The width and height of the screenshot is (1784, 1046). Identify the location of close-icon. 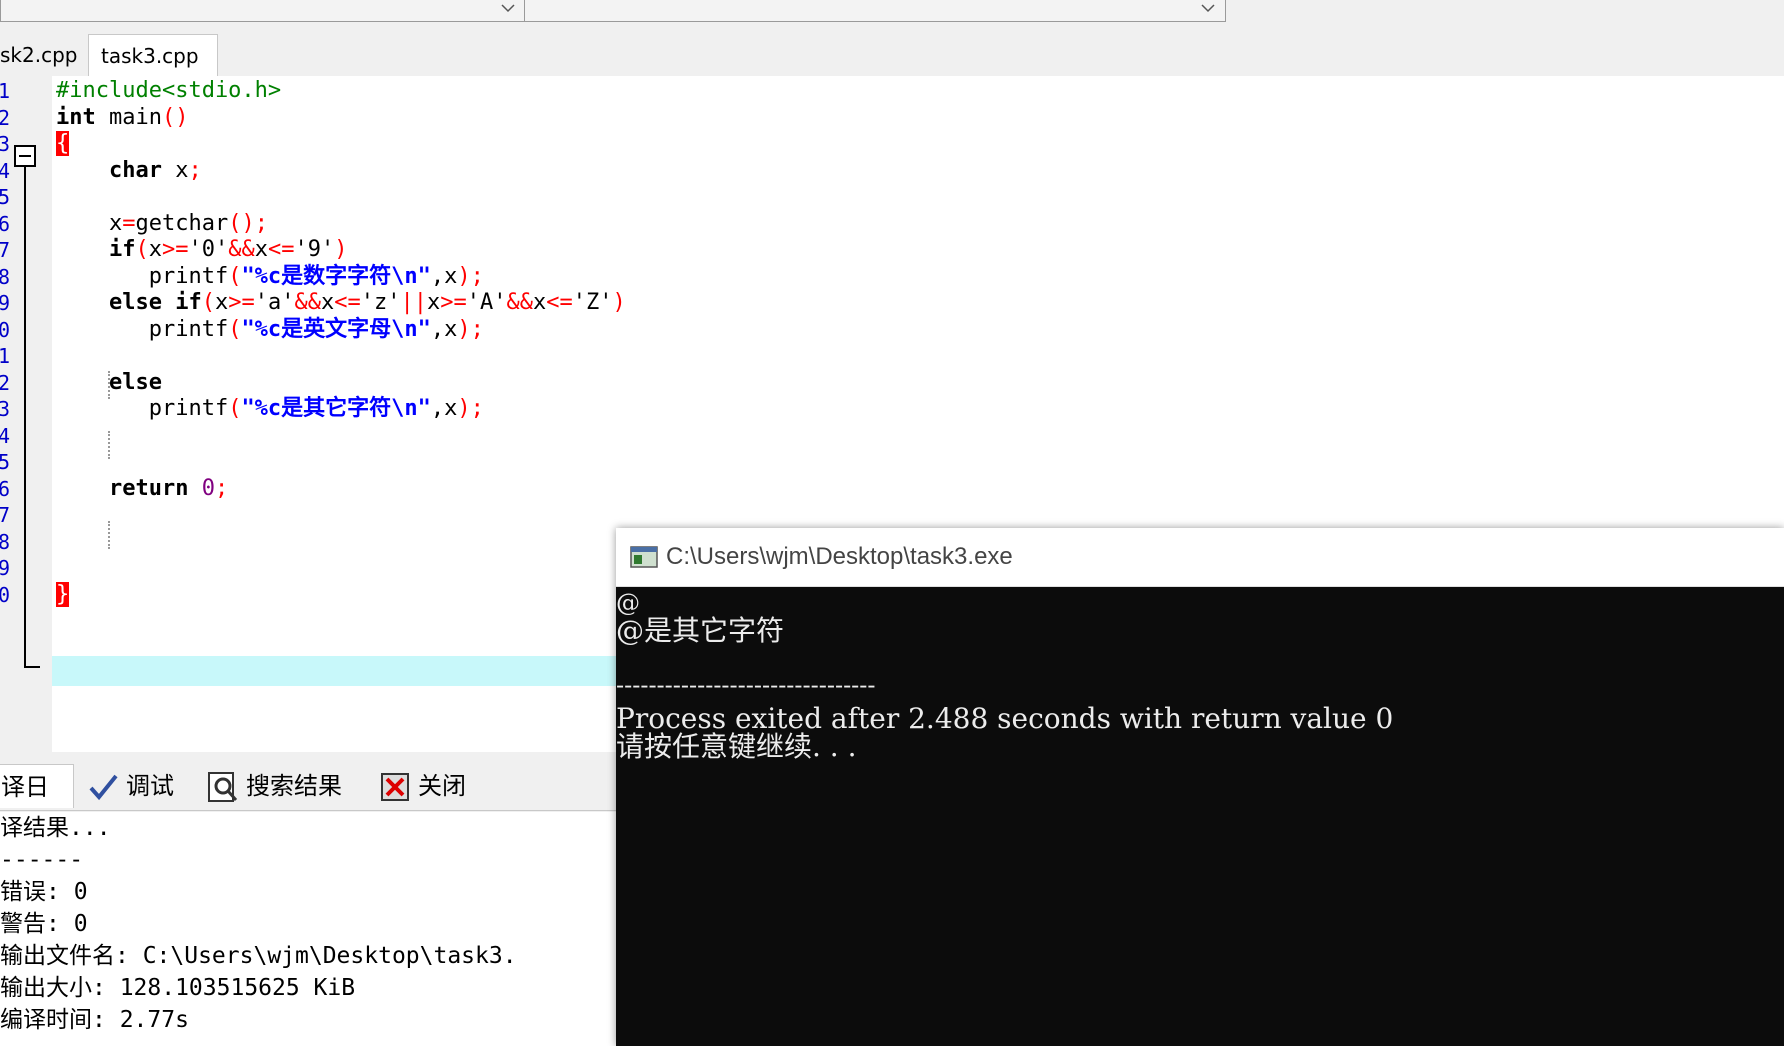
(395, 787).